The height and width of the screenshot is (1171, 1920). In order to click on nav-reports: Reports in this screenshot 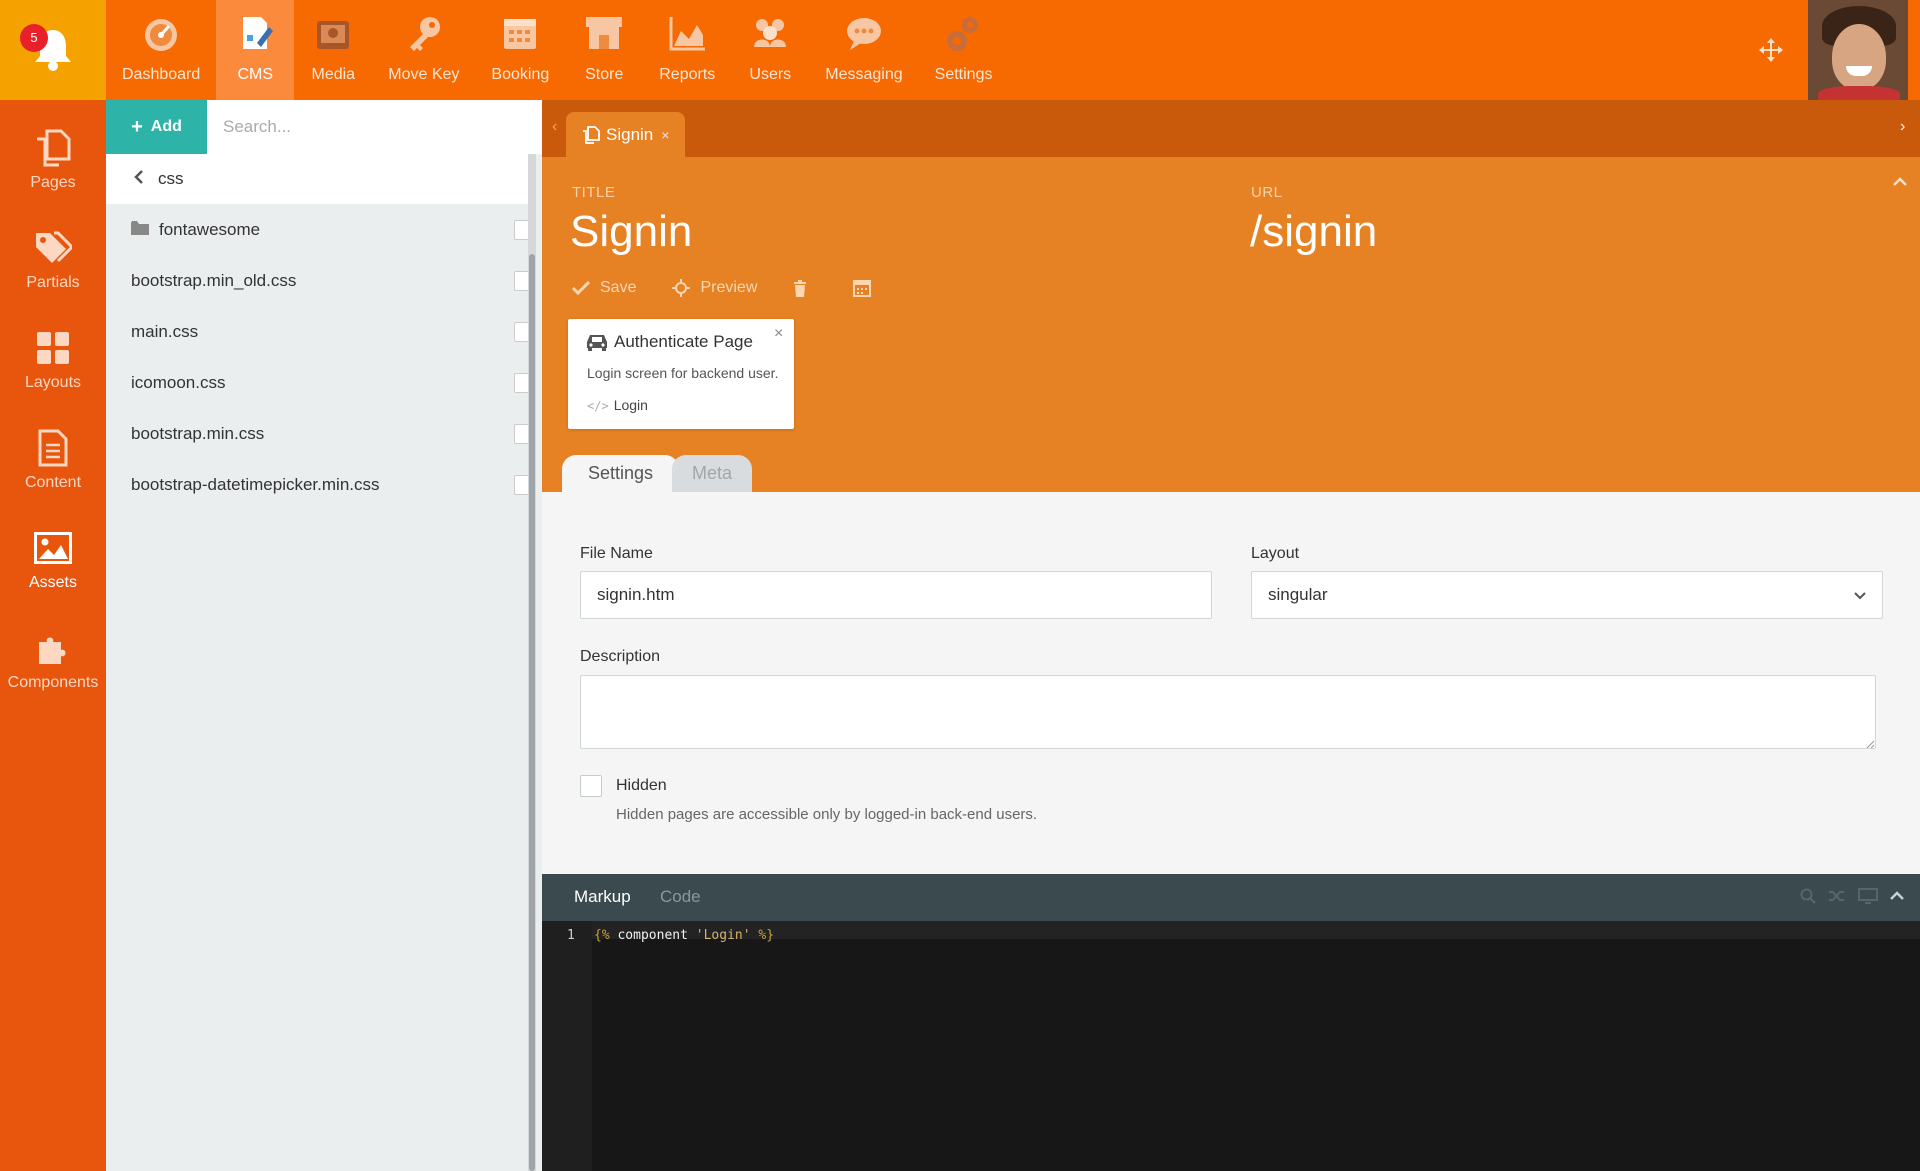, I will do `click(687, 50)`.